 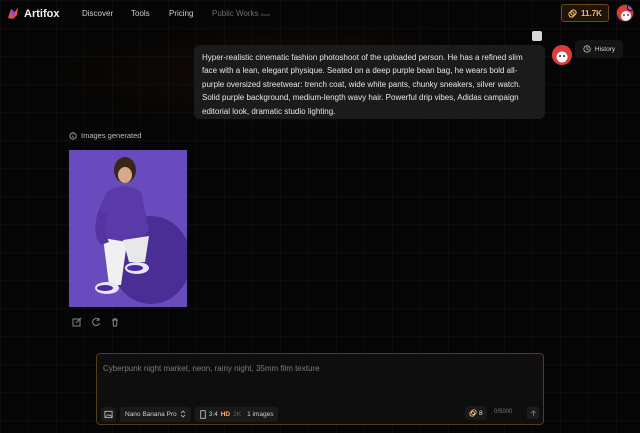 What do you see at coordinates (225, 414) in the screenshot?
I see `quality-hd: HD` at bounding box center [225, 414].